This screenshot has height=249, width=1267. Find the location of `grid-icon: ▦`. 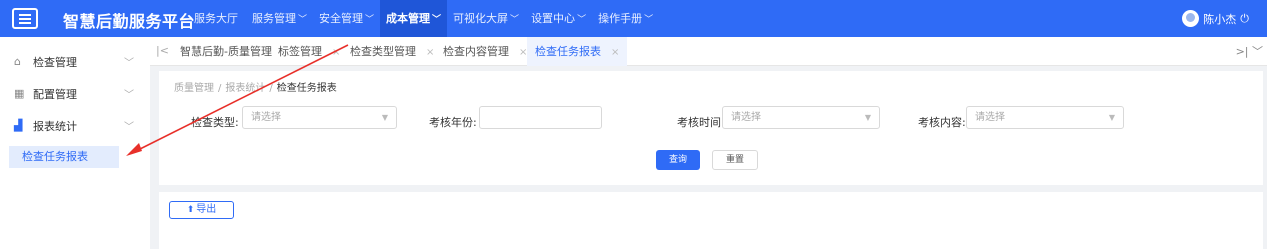

grid-icon: ▦ is located at coordinates (19, 93).